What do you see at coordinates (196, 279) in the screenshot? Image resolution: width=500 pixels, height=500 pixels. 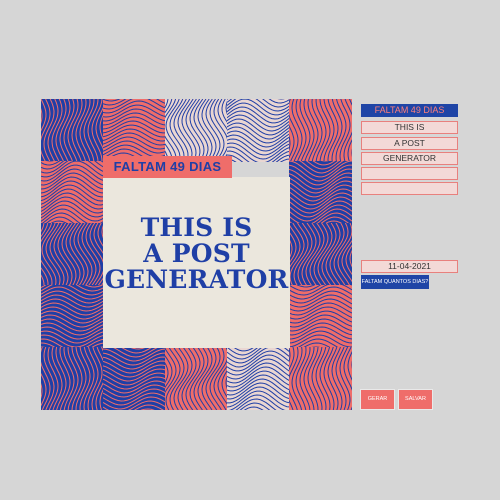 I see `headline-line-3: GENERATOR` at bounding box center [196, 279].